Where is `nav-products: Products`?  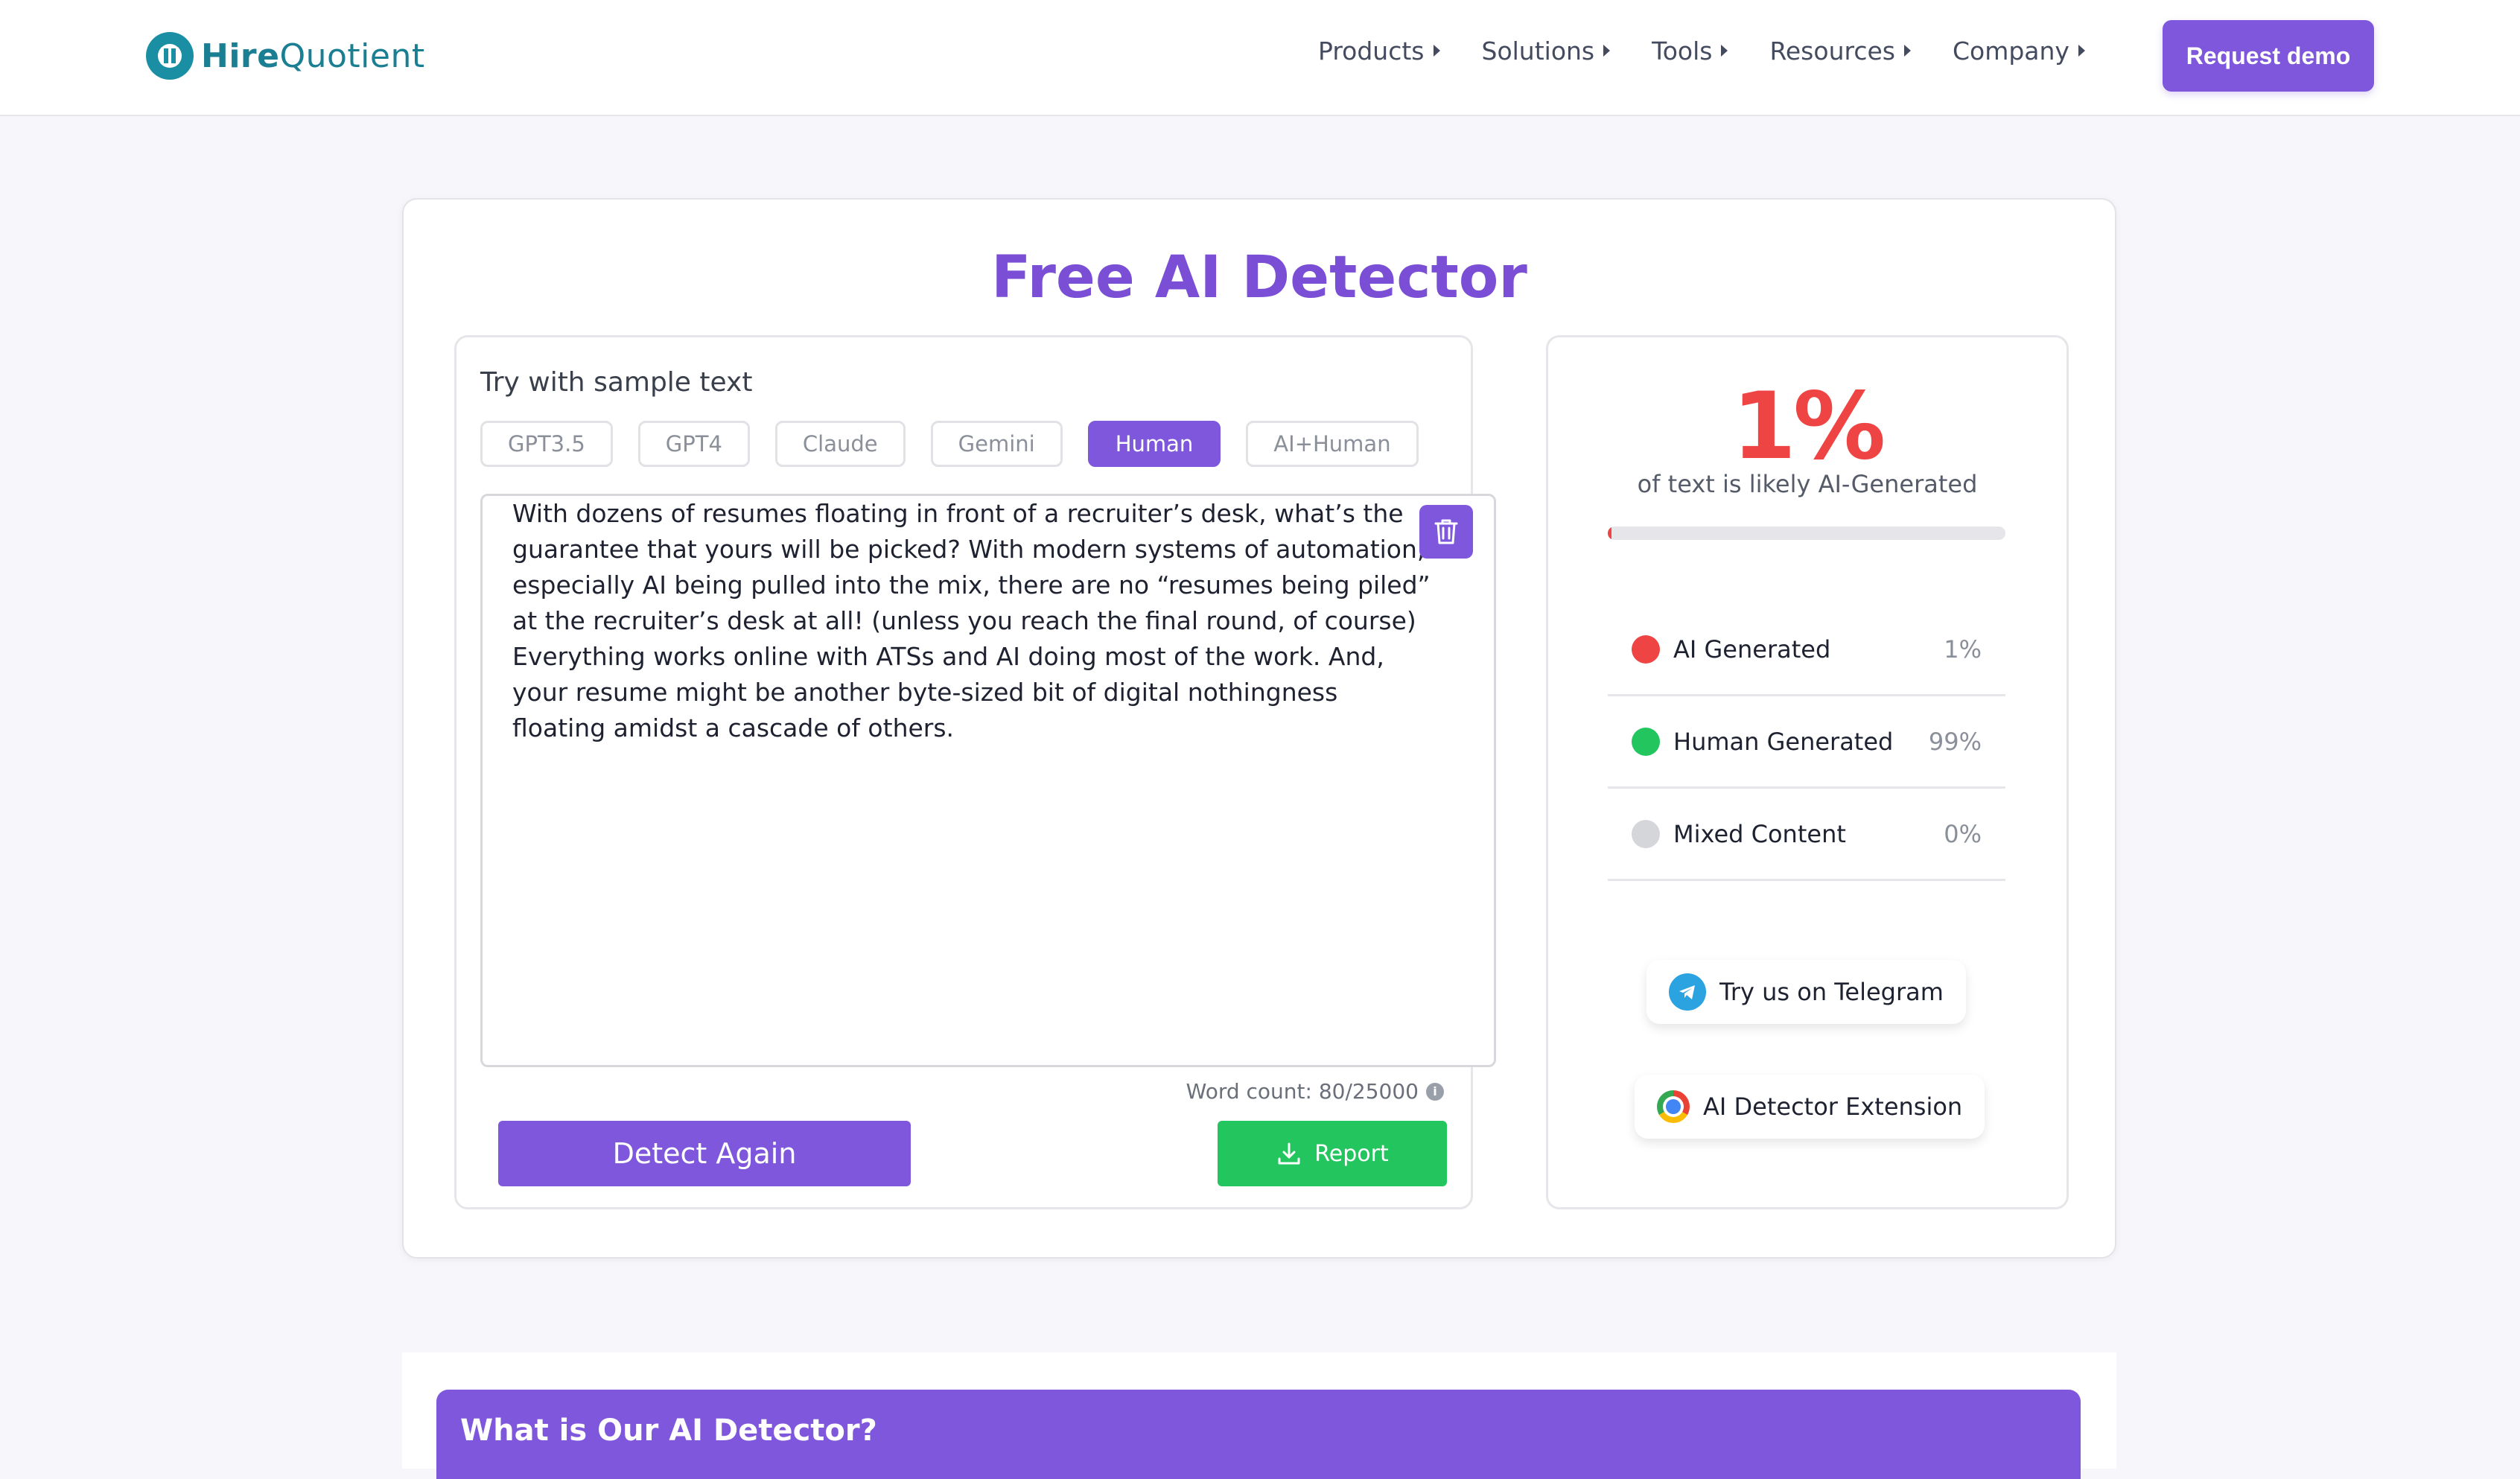 nav-products: Products is located at coordinates (1379, 51).